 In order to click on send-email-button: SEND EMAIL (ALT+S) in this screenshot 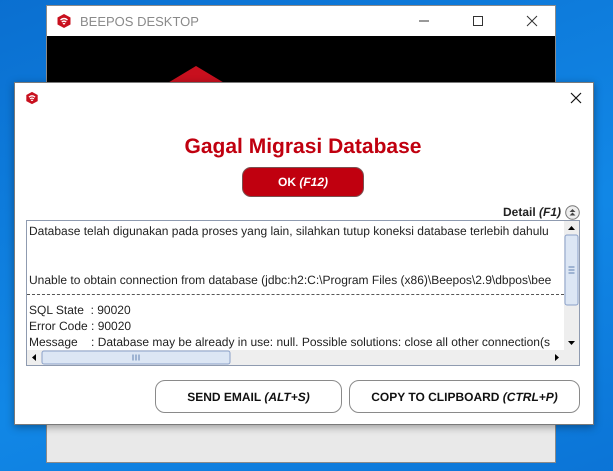, I will do `click(248, 396)`.